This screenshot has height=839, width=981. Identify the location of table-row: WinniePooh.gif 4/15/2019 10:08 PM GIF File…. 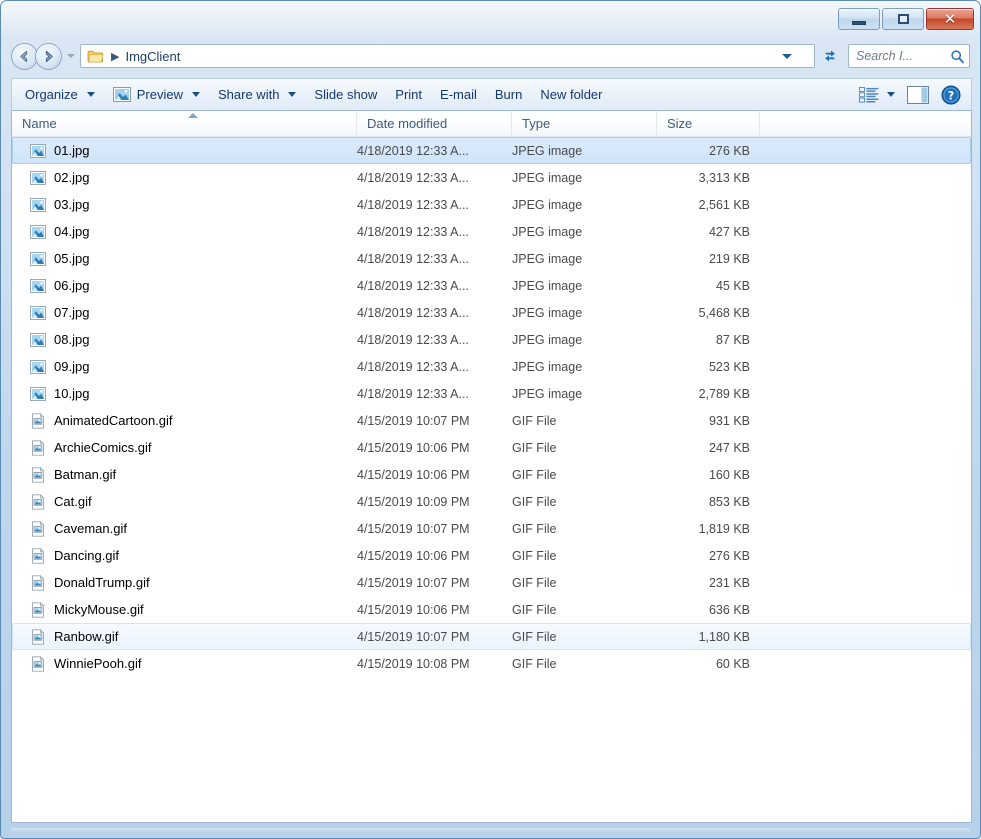
(491, 663).